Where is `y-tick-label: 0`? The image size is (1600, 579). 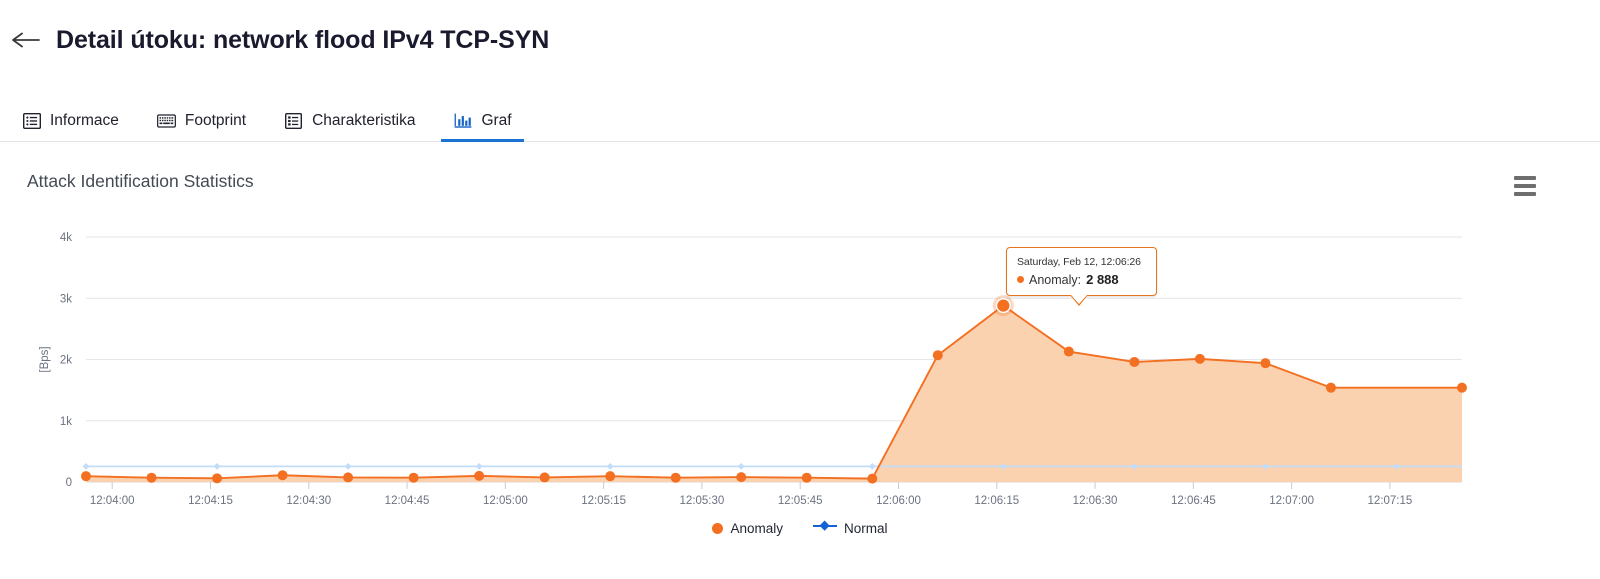
y-tick-label: 0 is located at coordinates (69, 483).